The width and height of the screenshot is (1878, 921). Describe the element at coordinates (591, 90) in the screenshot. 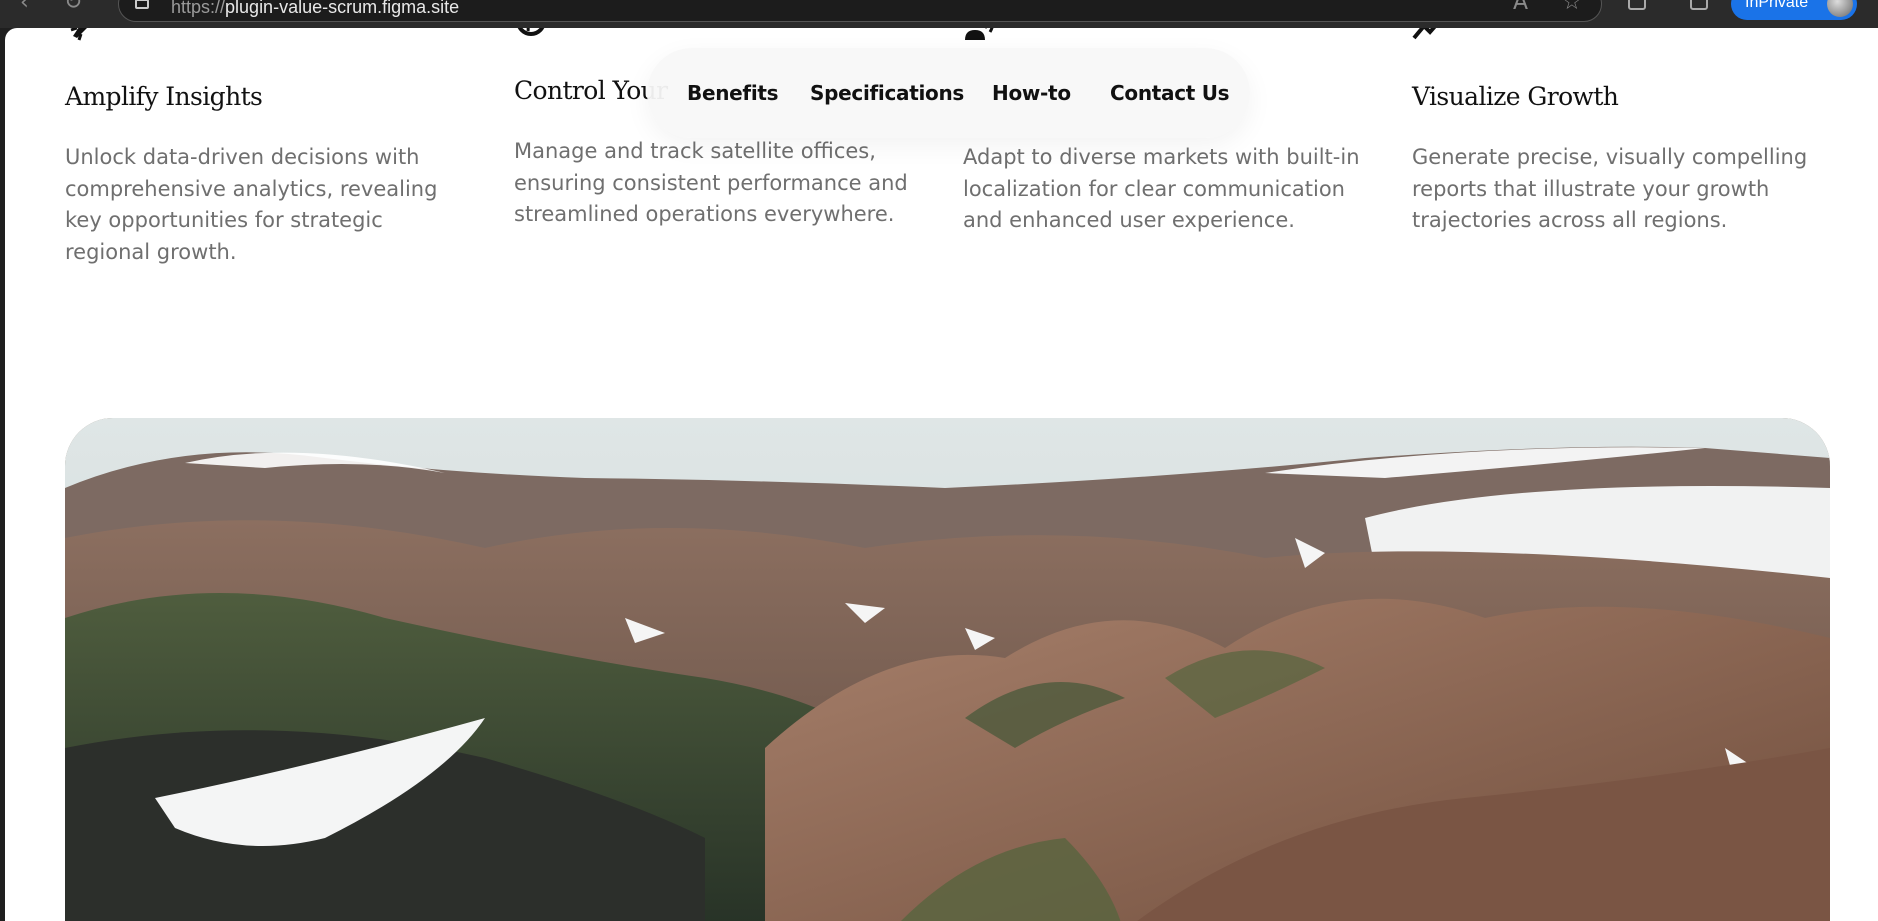

I see `feature-title: Control Your` at that location.